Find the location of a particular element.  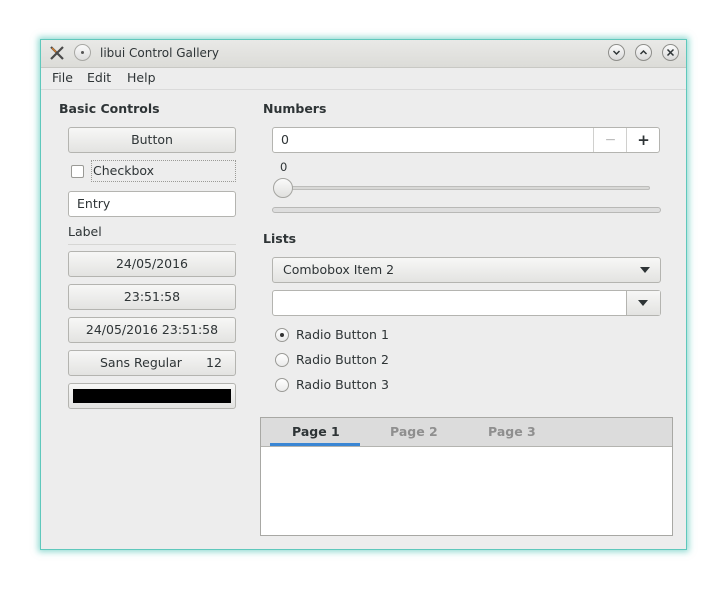

button: Button is located at coordinates (152, 140).